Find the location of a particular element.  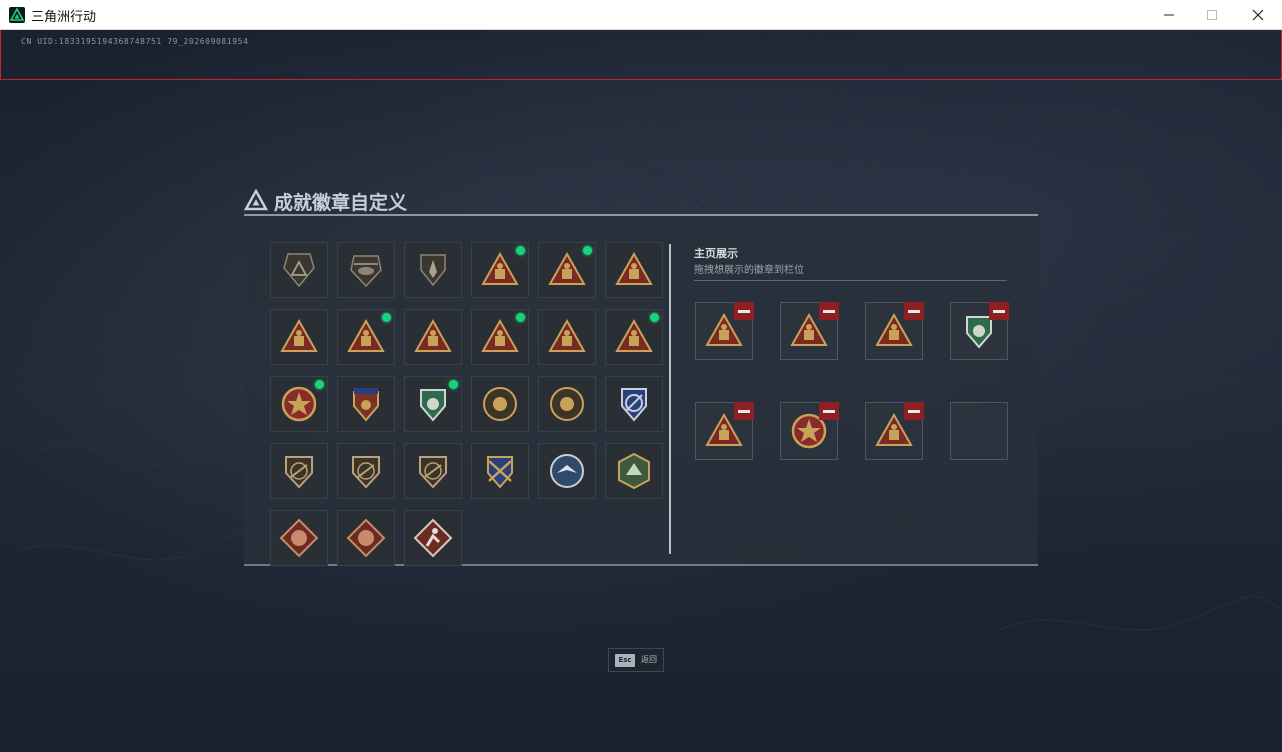

stars-shield-medal-badge-icon is located at coordinates (366, 405).